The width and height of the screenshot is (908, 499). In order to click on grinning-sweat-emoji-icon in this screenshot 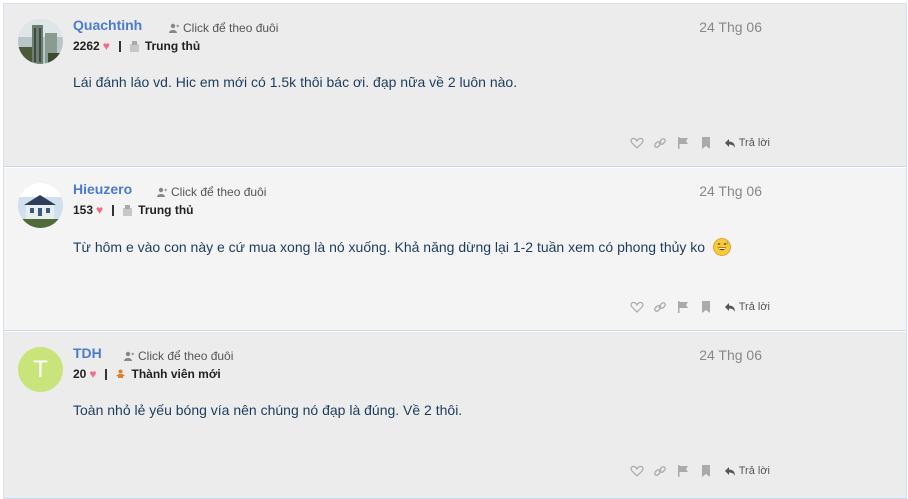, I will do `click(722, 247)`.